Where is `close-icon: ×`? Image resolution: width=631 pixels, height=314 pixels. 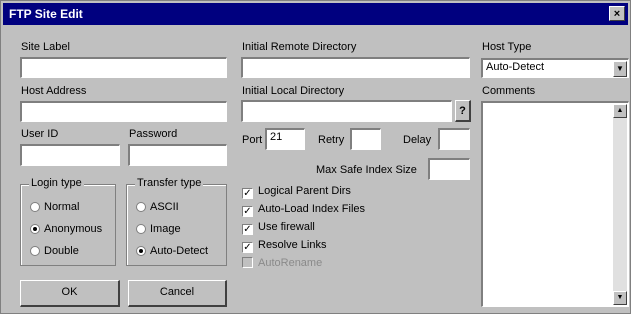
close-icon: × is located at coordinates (617, 13).